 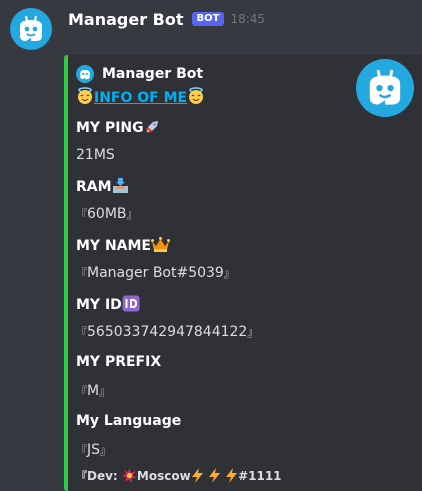 I want to click on field-name-prefix: MY PREFIX, so click(x=118, y=362).